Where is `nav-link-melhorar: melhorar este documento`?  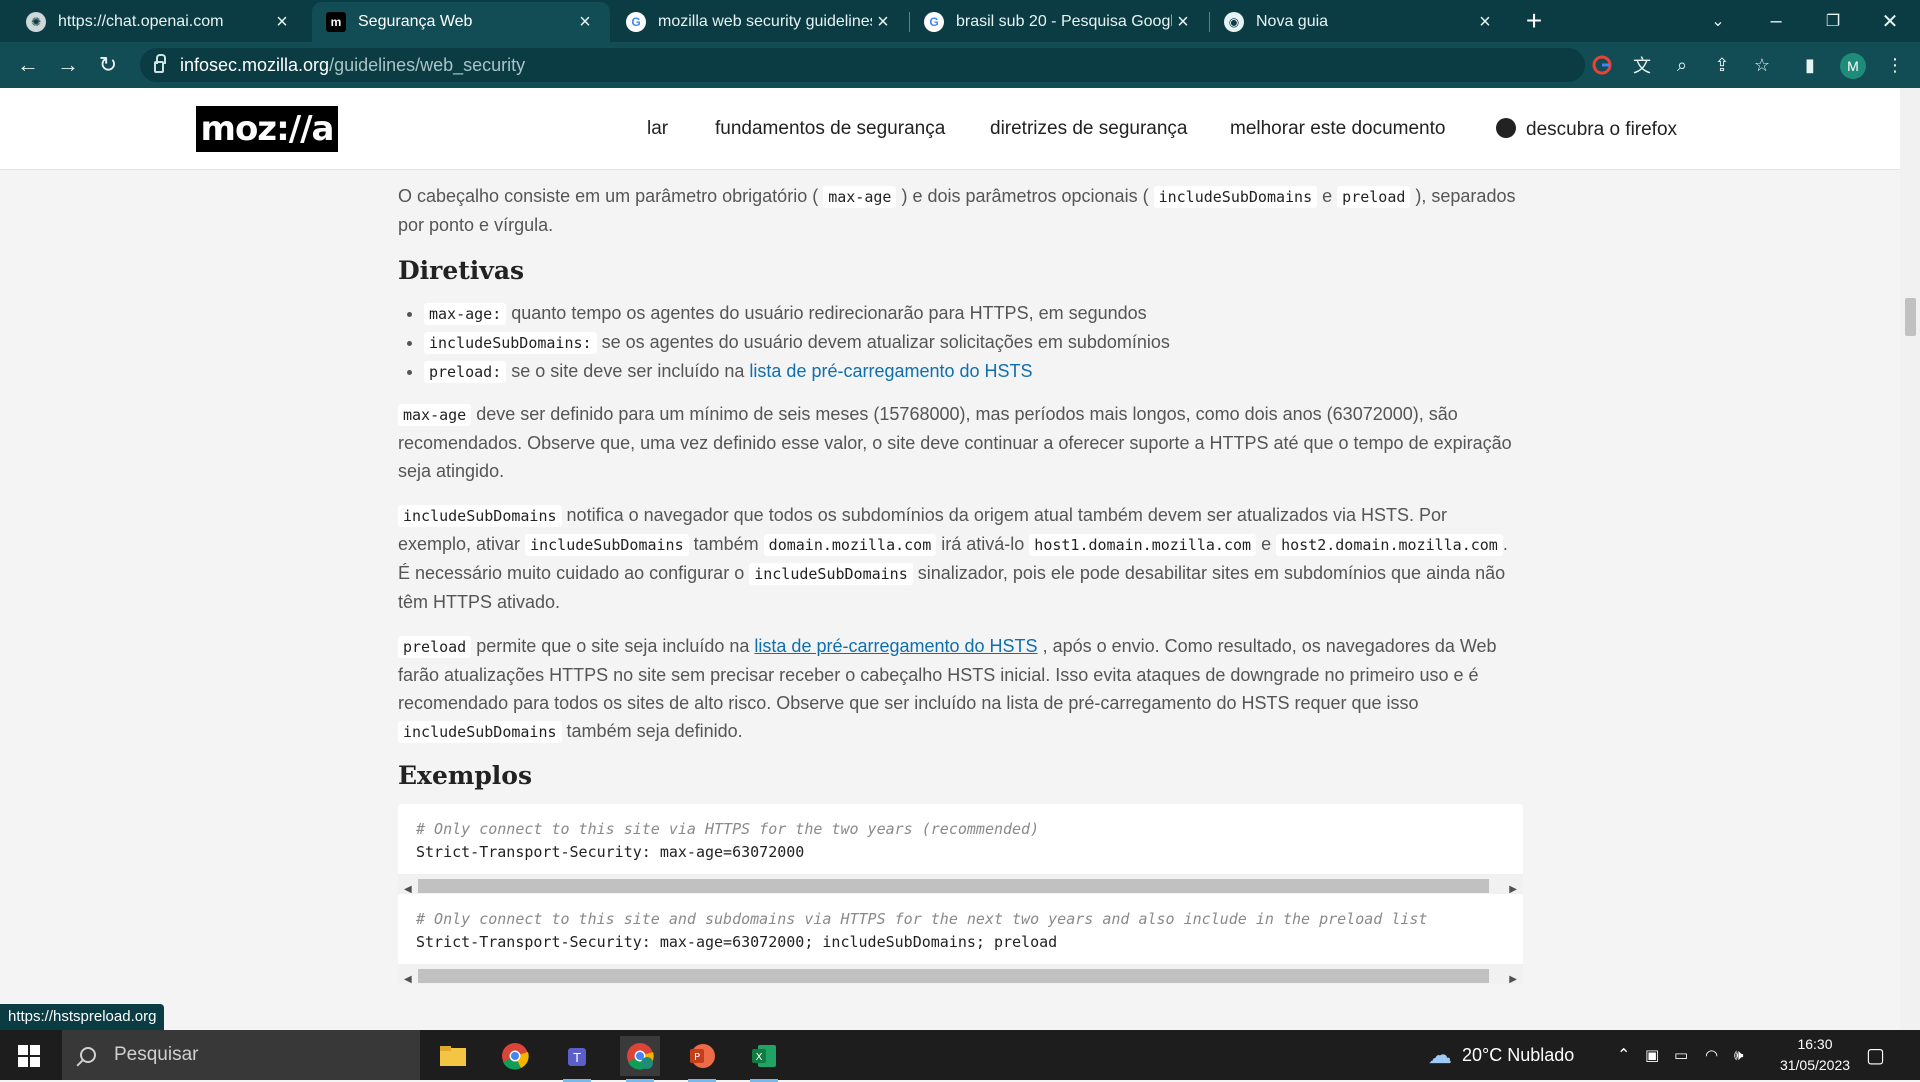 nav-link-melhorar: melhorar este documento is located at coordinates (1337, 129).